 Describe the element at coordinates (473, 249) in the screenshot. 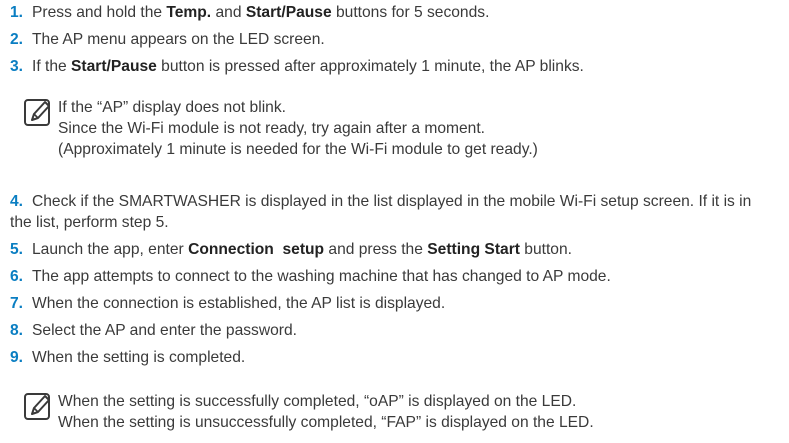

I see `button-name-setting-start: Setting Start` at that location.